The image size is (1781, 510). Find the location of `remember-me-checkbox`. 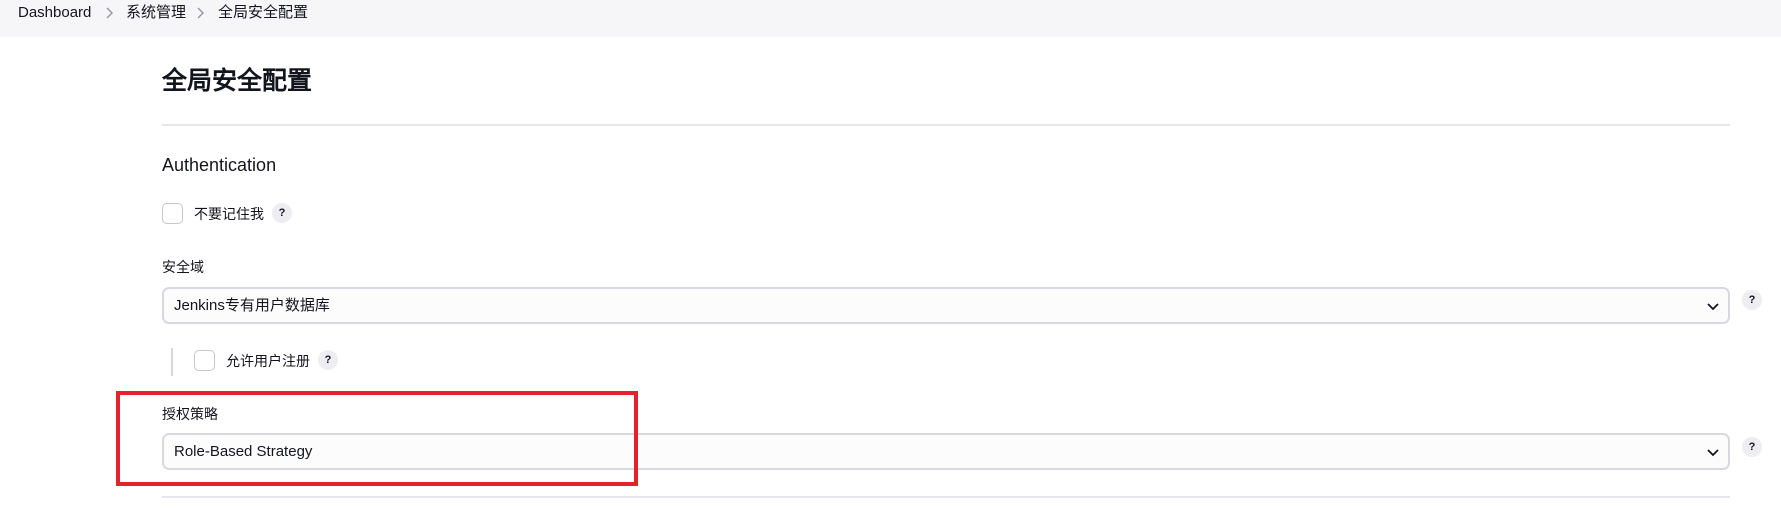

remember-me-checkbox is located at coordinates (172, 213).